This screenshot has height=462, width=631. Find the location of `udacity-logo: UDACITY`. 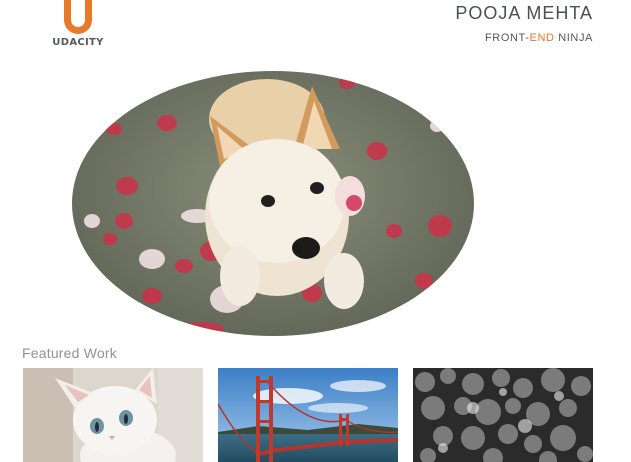

udacity-logo: UDACITY is located at coordinates (78, 25).